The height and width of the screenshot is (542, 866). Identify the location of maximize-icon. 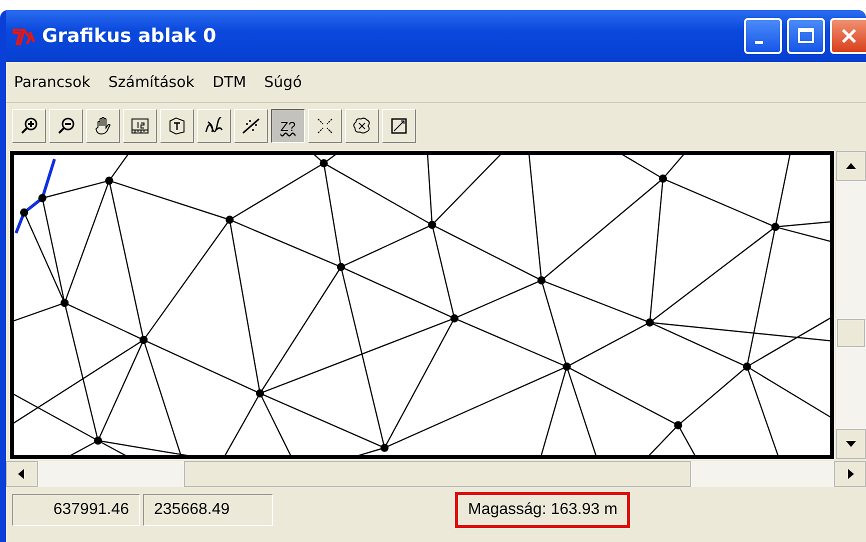
(806, 36).